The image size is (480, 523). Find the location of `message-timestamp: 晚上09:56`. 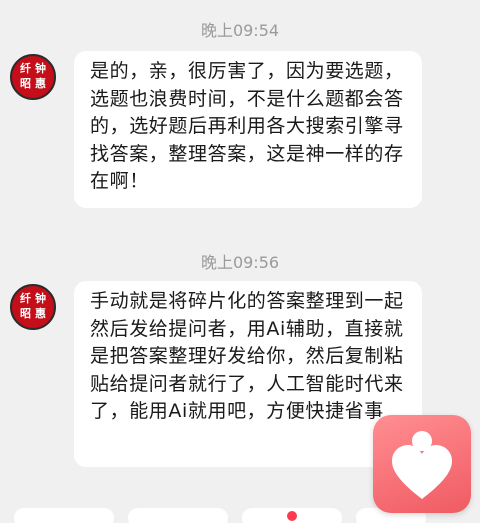

message-timestamp: 晚上09:56 is located at coordinates (240, 262).